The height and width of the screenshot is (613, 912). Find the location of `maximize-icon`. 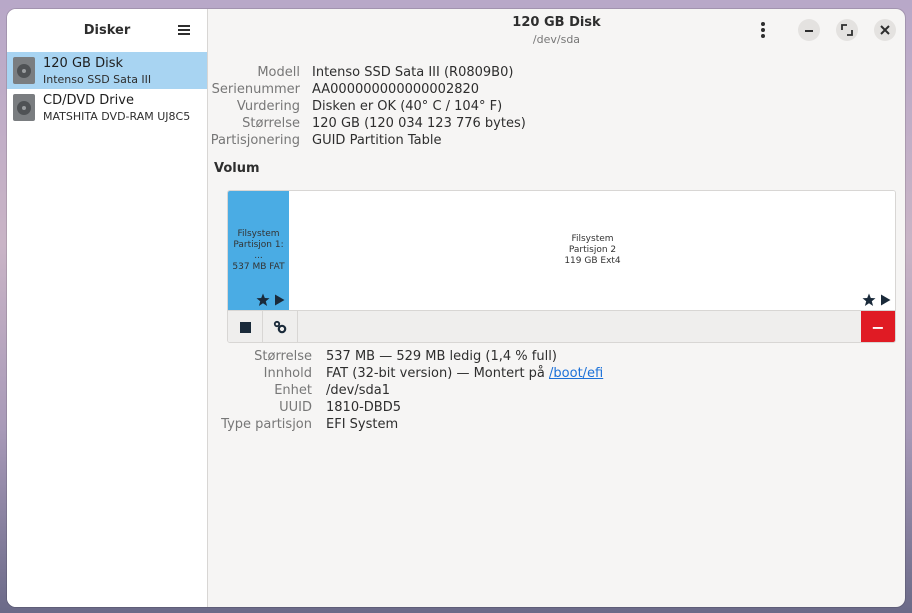

maximize-icon is located at coordinates (847, 30).